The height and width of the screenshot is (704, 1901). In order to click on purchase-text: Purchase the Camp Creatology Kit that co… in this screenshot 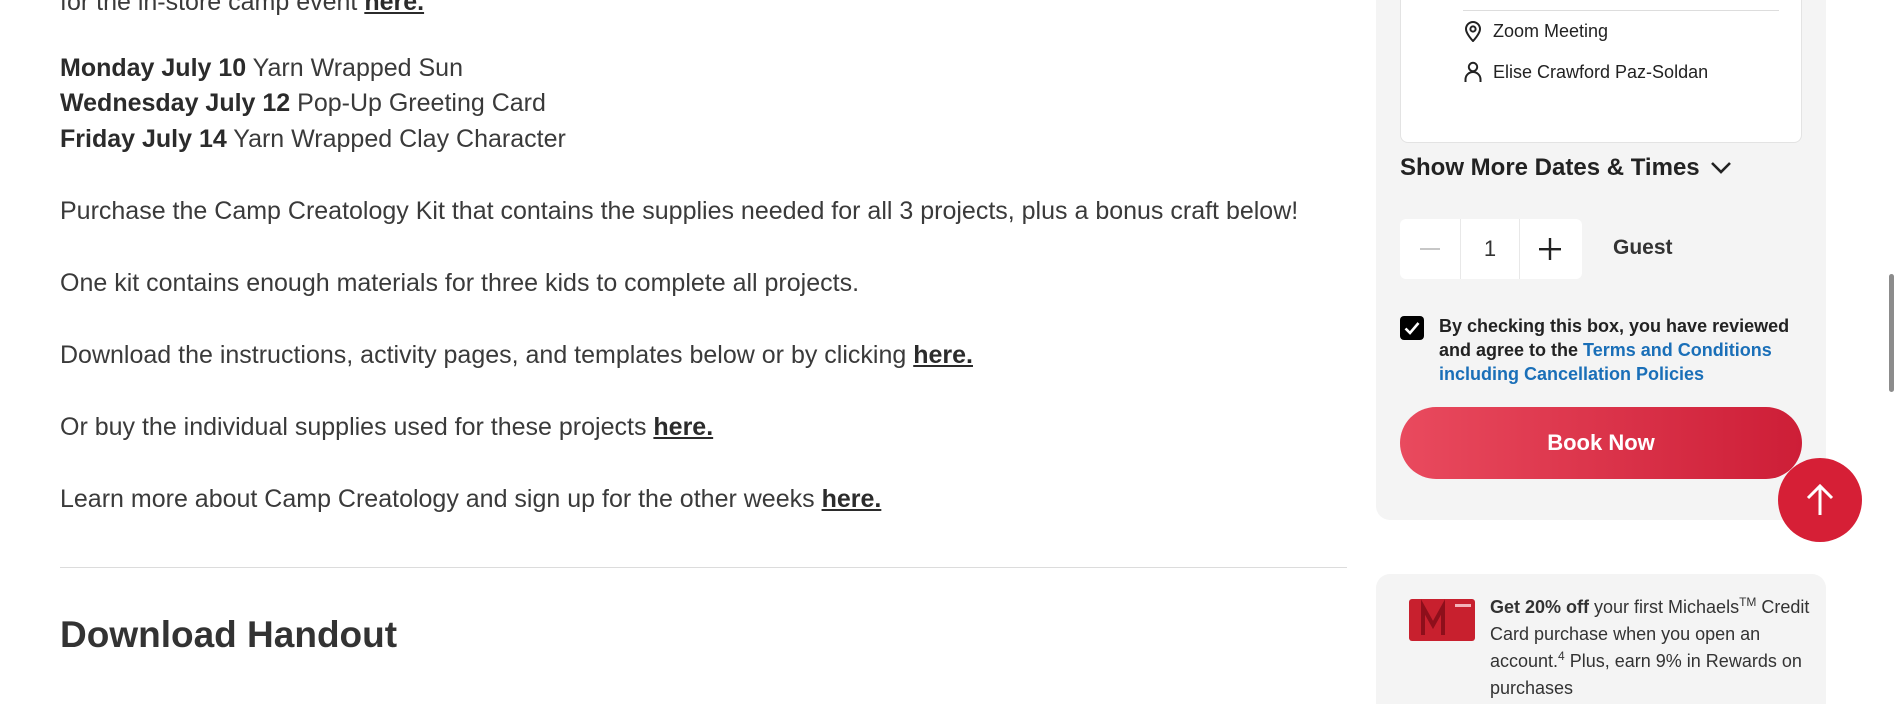, I will do `click(679, 211)`.